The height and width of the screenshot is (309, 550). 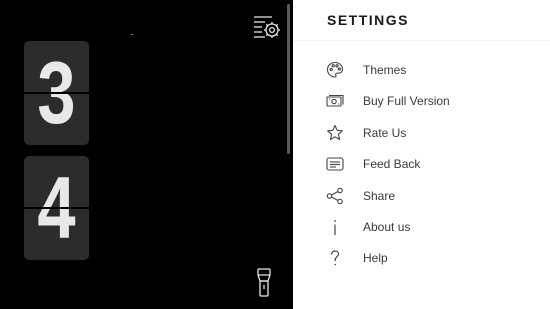 I want to click on settings-gear-icon, so click(x=267, y=27).